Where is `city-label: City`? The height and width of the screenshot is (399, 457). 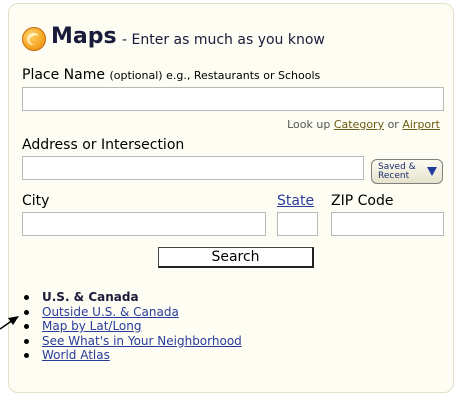 city-label: City is located at coordinates (36, 201).